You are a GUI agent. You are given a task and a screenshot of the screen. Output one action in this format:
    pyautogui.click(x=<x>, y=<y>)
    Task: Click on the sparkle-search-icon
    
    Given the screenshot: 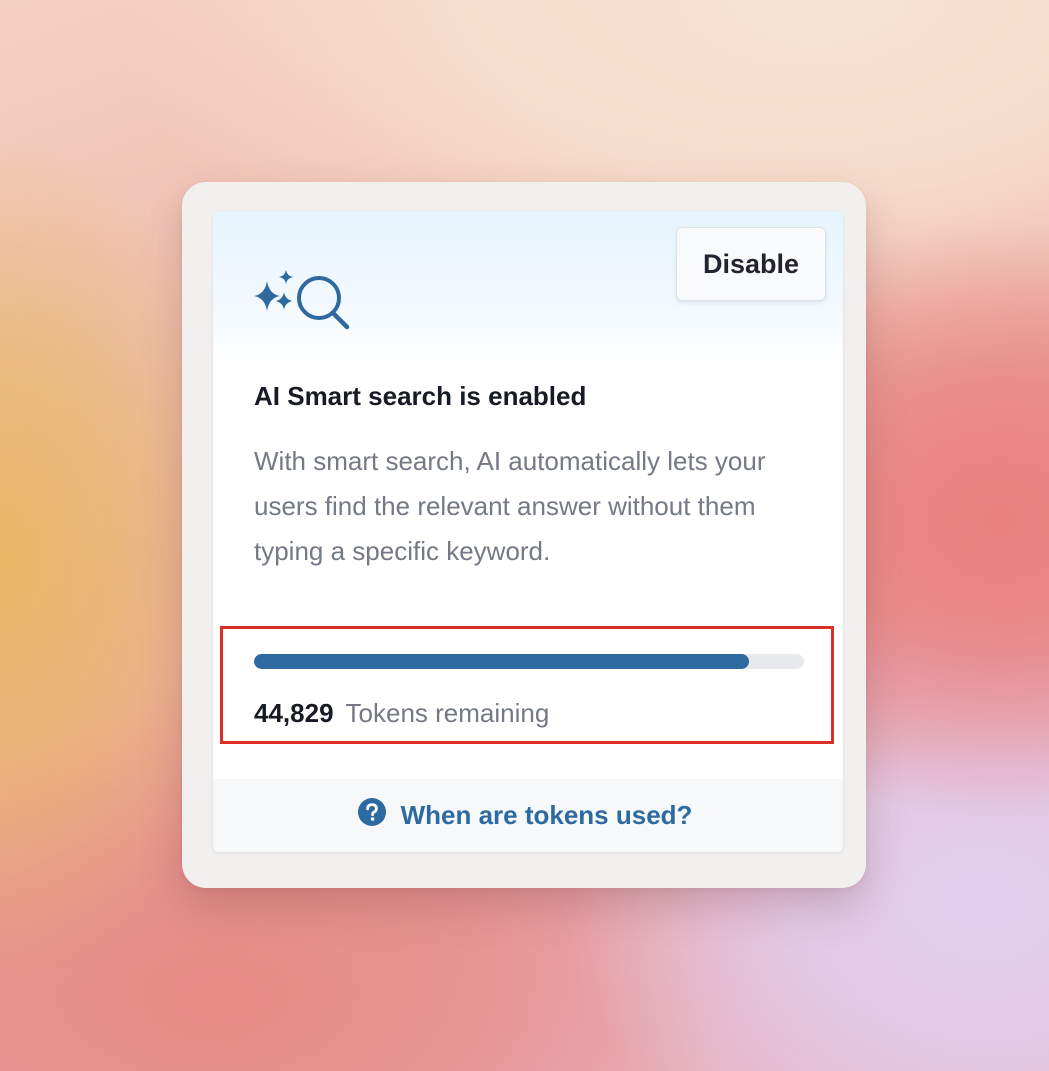 What is the action you would take?
    pyautogui.click(x=302, y=300)
    